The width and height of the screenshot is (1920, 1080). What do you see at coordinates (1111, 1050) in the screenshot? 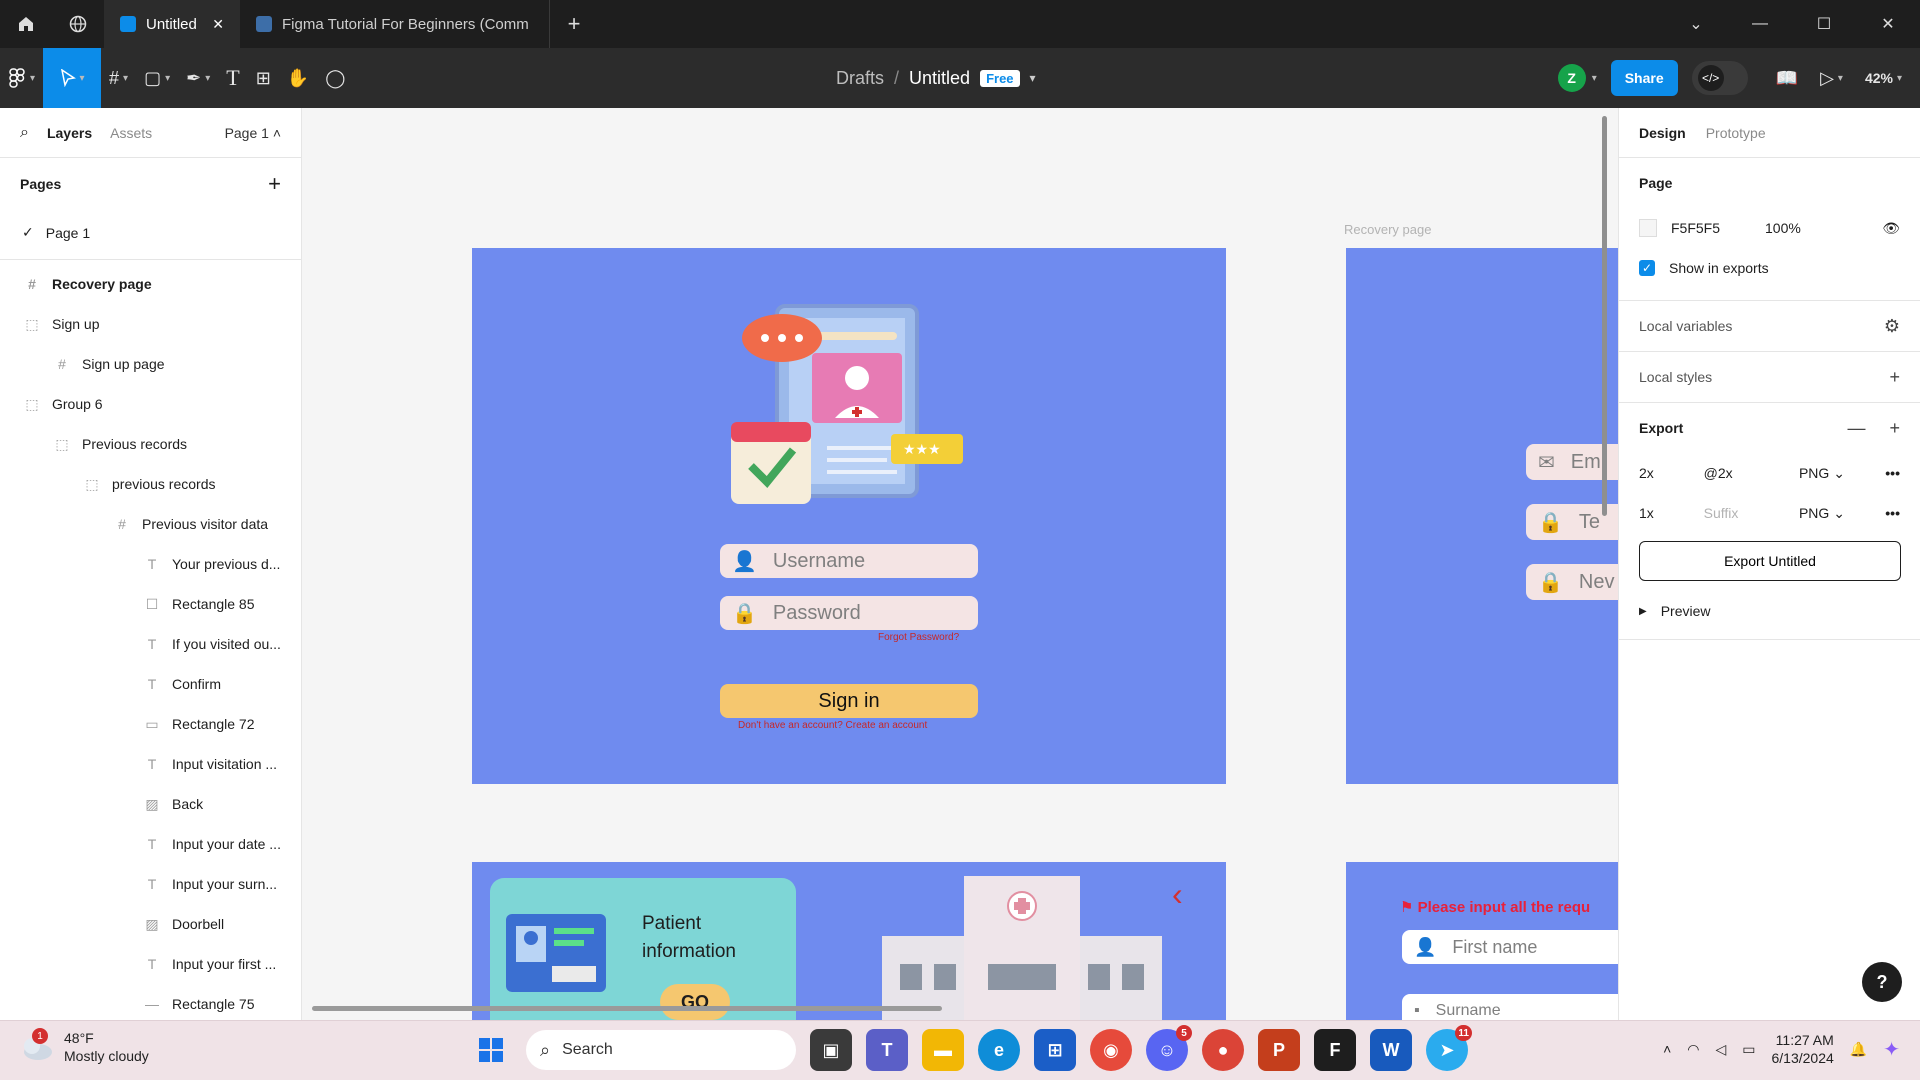
I see `app-icon: ◉` at bounding box center [1111, 1050].